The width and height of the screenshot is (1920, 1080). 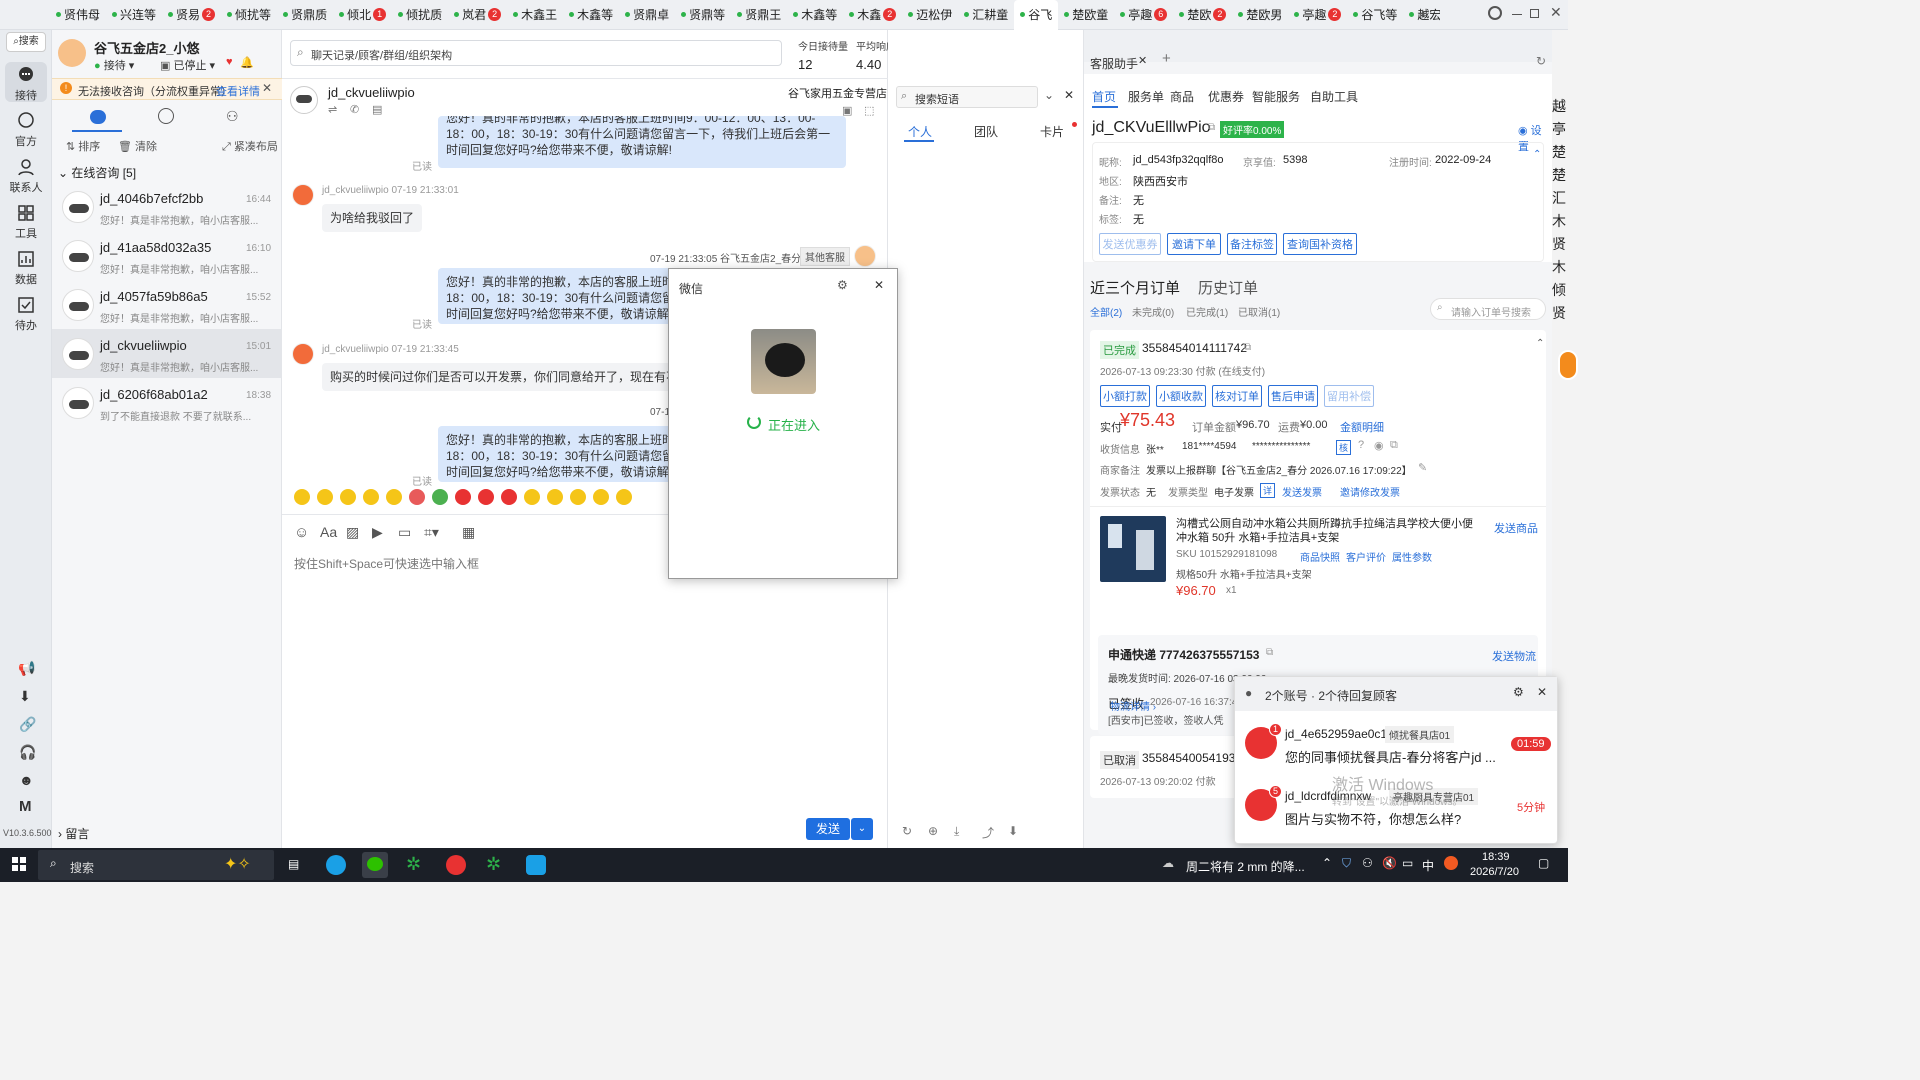 I want to click on link-icon: 🔗, so click(x=27, y=724).